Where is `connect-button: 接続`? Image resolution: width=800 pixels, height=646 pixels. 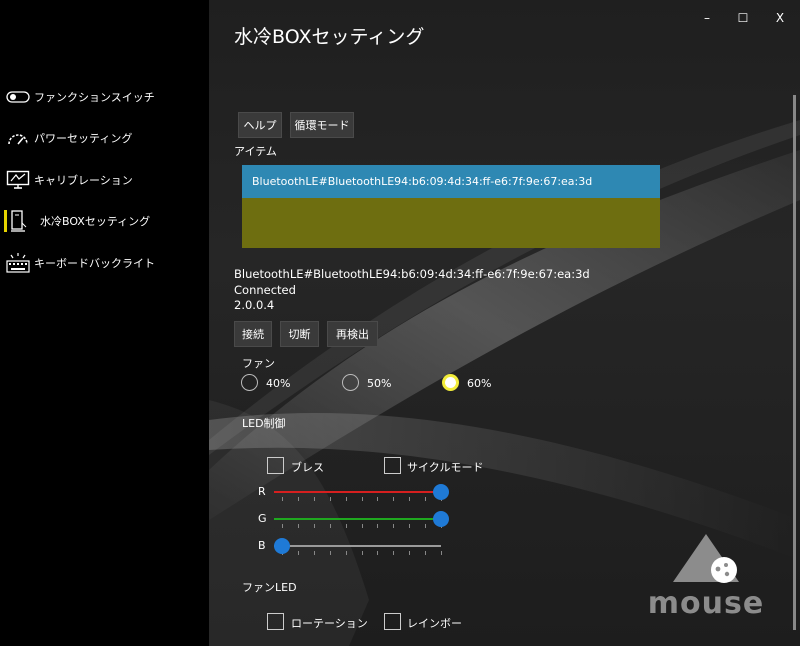 connect-button: 接続 is located at coordinates (253, 334).